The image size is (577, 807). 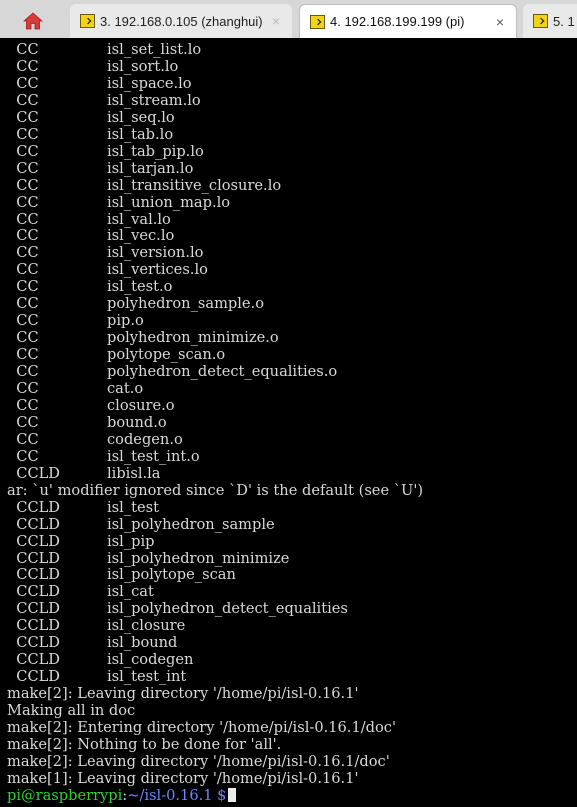 What do you see at coordinates (147, 677) in the screenshot?
I see `line-filename: isl_test_int` at bounding box center [147, 677].